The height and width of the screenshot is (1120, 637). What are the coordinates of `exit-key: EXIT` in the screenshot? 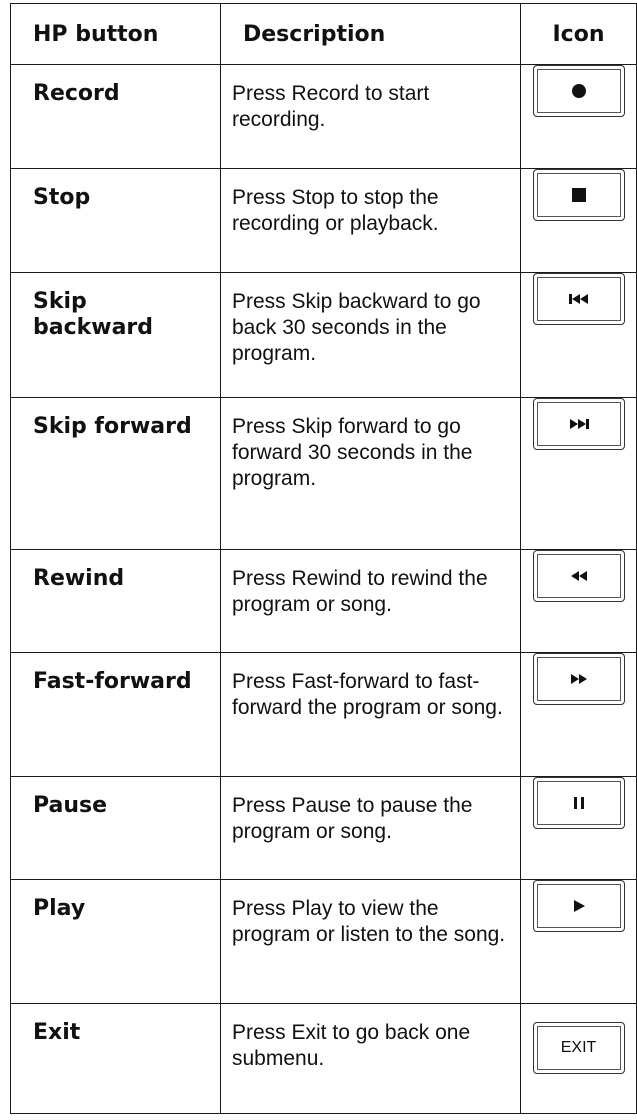 It's located at (578, 1048).